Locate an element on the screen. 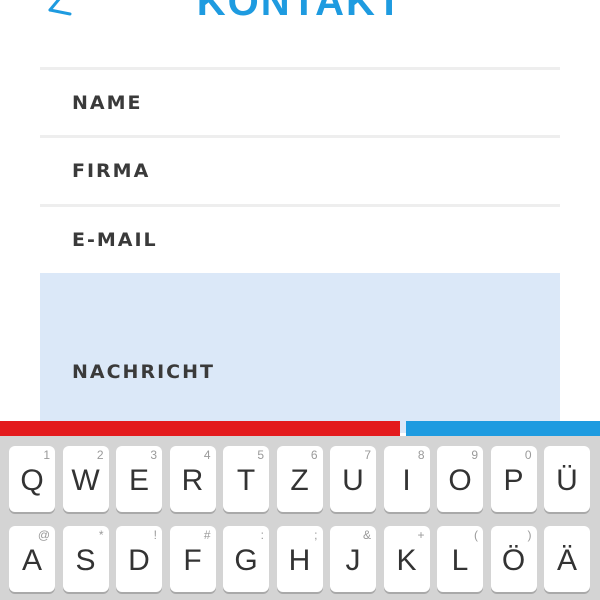  key-sublabel: 6 is located at coordinates (314, 455).